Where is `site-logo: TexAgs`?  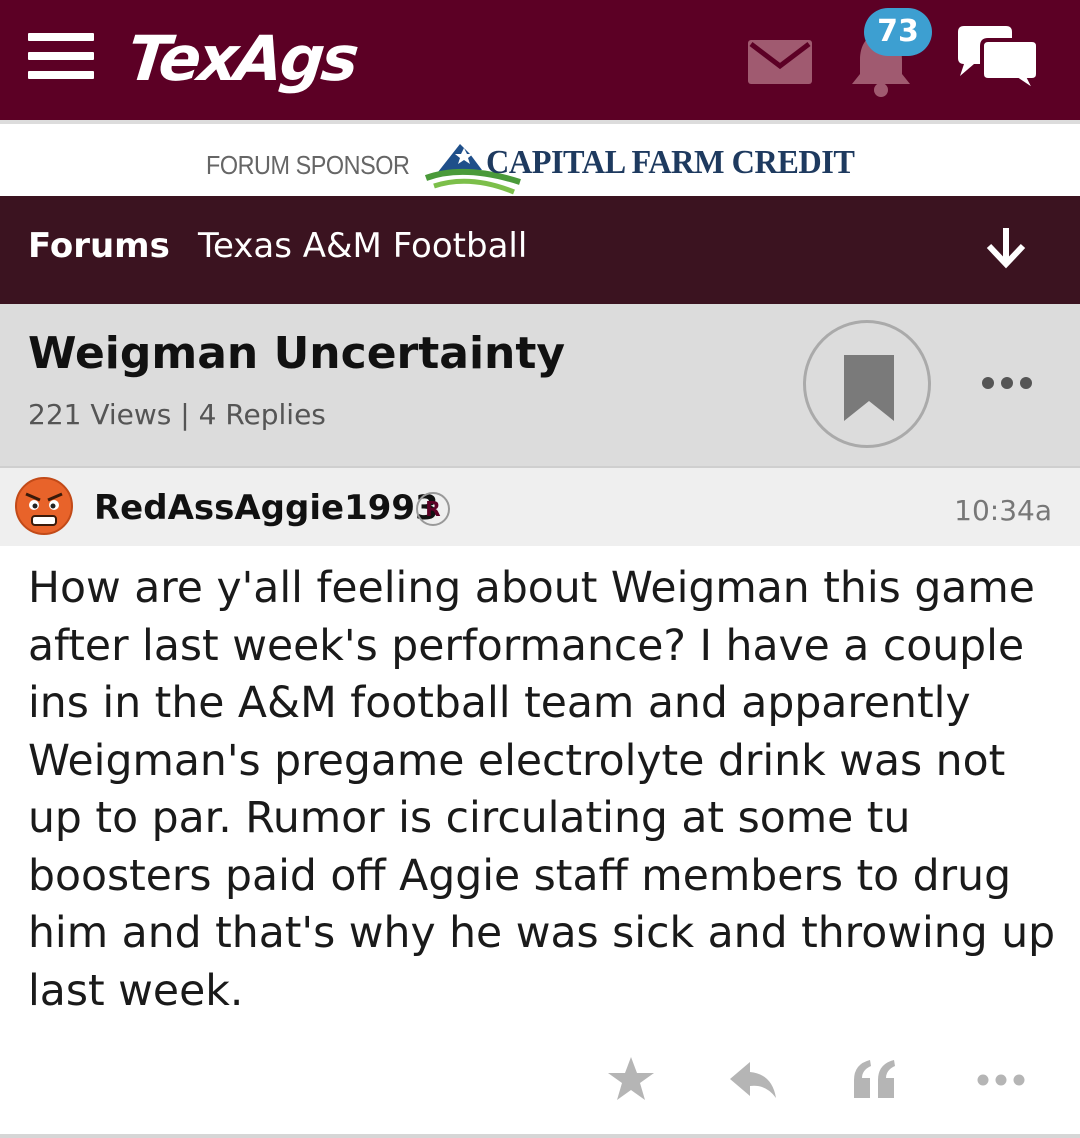 site-logo: TexAgs is located at coordinates (241, 58).